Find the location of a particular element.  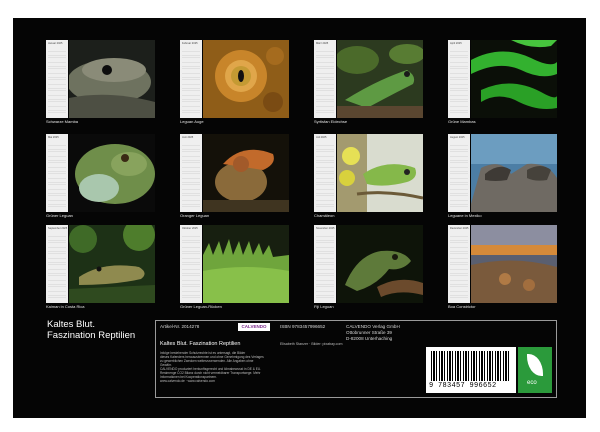

month-tile: November 2025 Fiji Leguan is located at coordinates (368, 267).